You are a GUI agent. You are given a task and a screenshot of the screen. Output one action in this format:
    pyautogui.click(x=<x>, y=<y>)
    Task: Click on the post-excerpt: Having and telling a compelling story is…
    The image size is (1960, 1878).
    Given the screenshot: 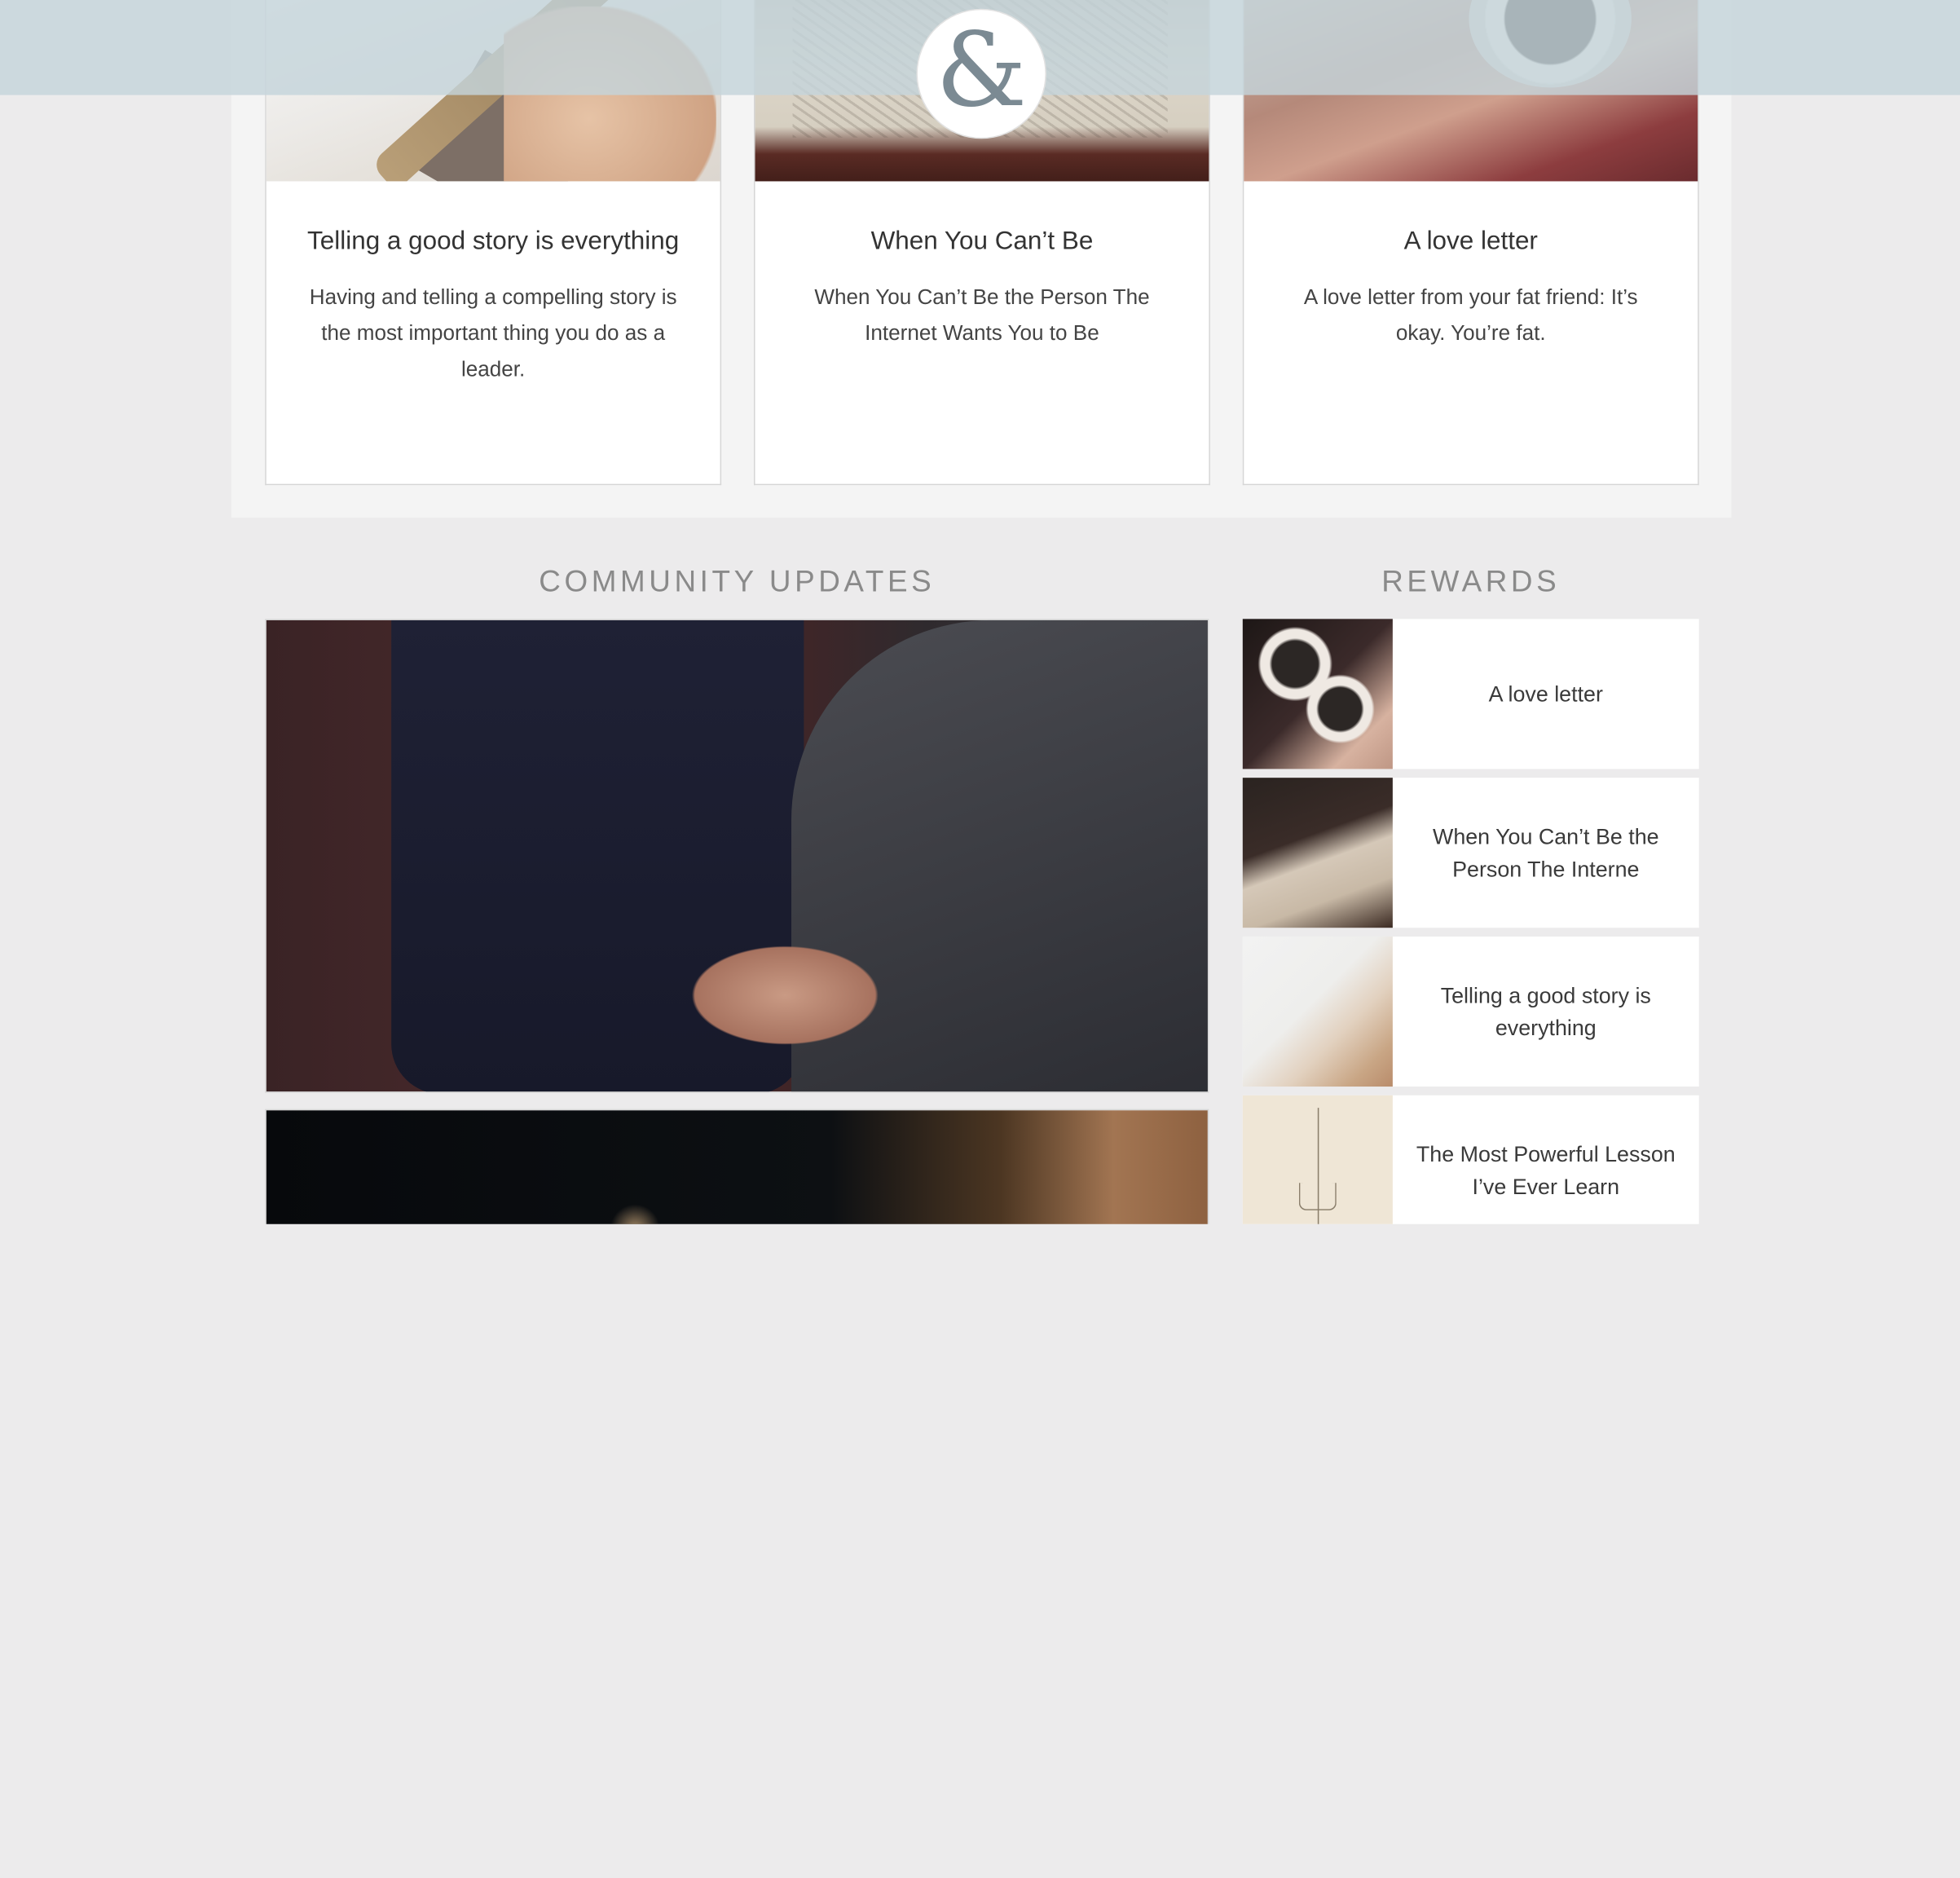 What is the action you would take?
    pyautogui.click(x=493, y=332)
    